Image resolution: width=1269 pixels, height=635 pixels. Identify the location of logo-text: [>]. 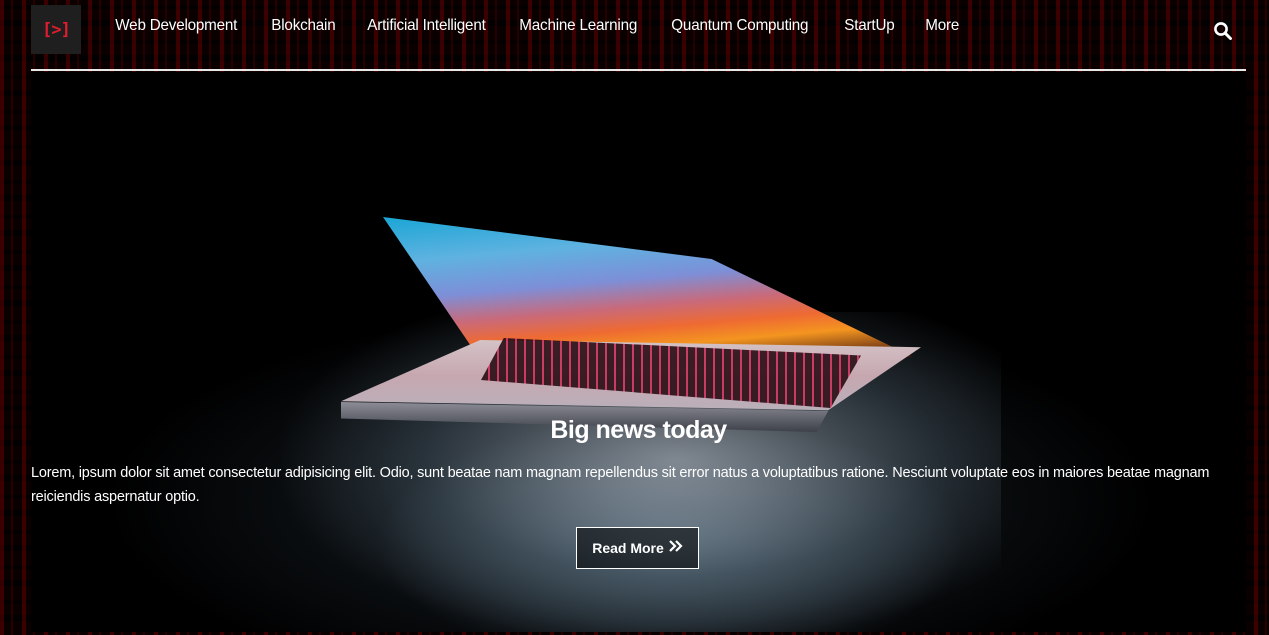
(56, 29).